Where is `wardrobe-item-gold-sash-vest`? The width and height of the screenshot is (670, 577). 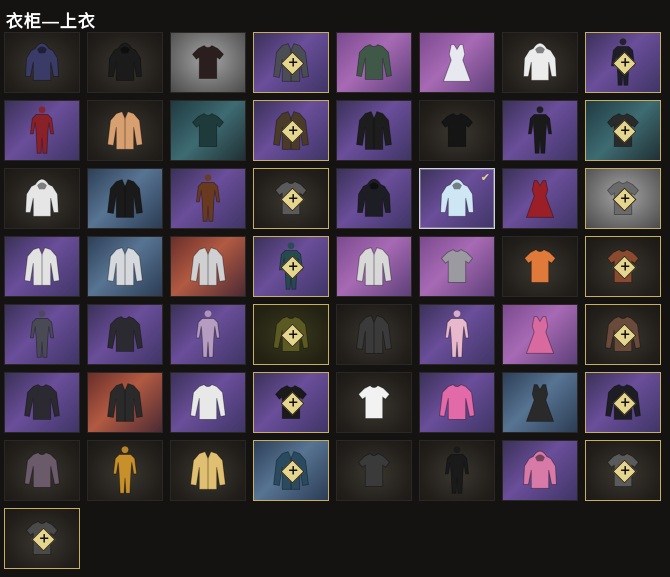
wardrobe-item-gold-sash-vest is located at coordinates (374, 130).